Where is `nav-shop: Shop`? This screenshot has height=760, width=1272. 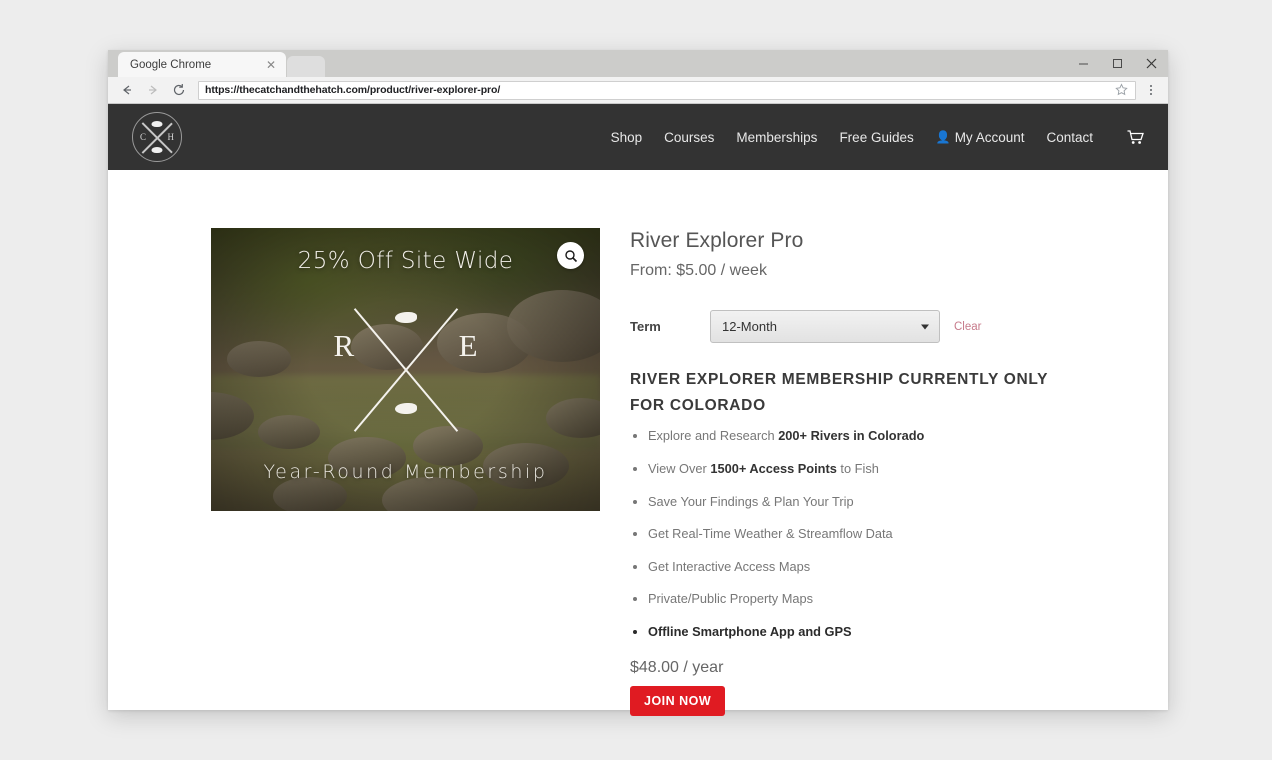
nav-shop: Shop is located at coordinates (627, 137).